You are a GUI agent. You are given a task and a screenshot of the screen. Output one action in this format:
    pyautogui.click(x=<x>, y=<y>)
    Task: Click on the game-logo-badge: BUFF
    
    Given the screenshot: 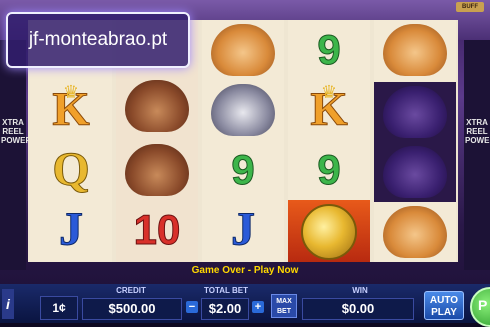 What is the action you would take?
    pyautogui.click(x=470, y=7)
    